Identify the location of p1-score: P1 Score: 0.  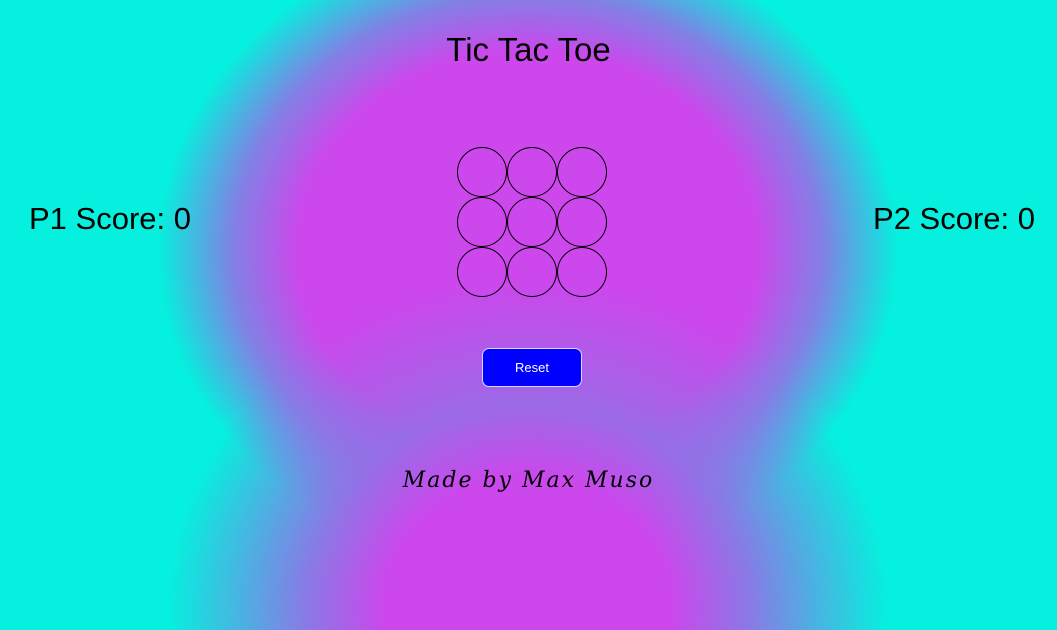
(110, 218).